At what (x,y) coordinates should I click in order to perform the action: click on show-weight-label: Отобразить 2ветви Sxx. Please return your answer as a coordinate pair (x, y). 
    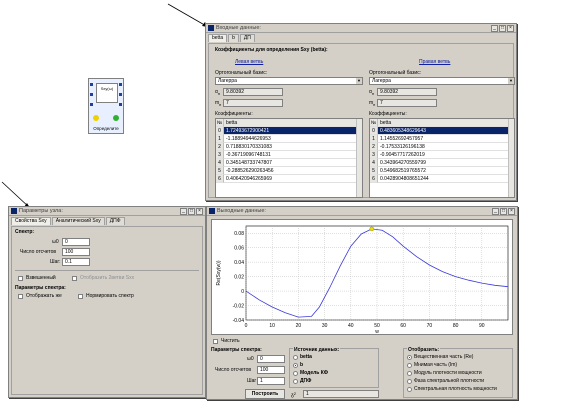
    Looking at the image, I should click on (107, 278).